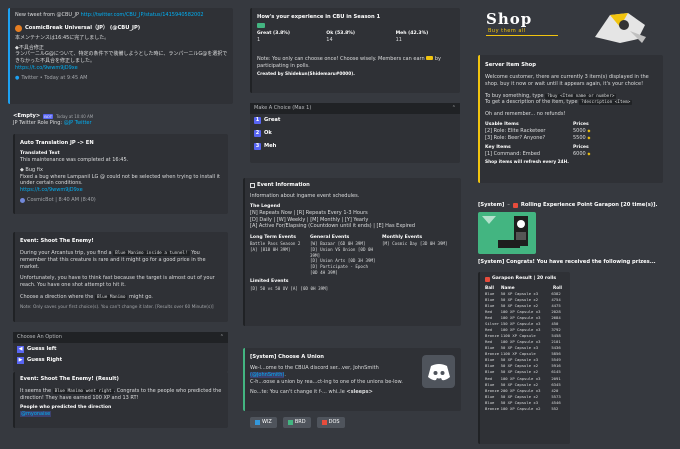 Image resolution: width=680 pixels, height=449 pixels. I want to click on shoot-p3-text: Choose a direction where the, so click(57, 296).